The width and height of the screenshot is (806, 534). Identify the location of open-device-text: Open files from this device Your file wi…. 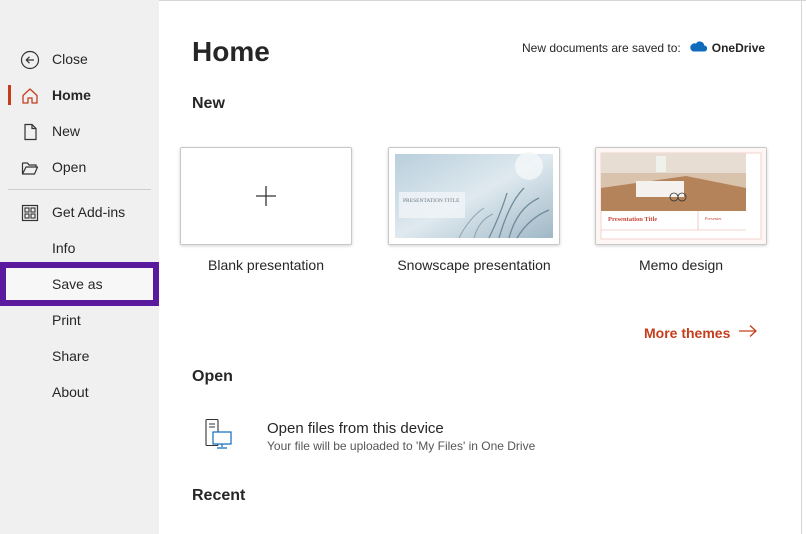
(401, 436).